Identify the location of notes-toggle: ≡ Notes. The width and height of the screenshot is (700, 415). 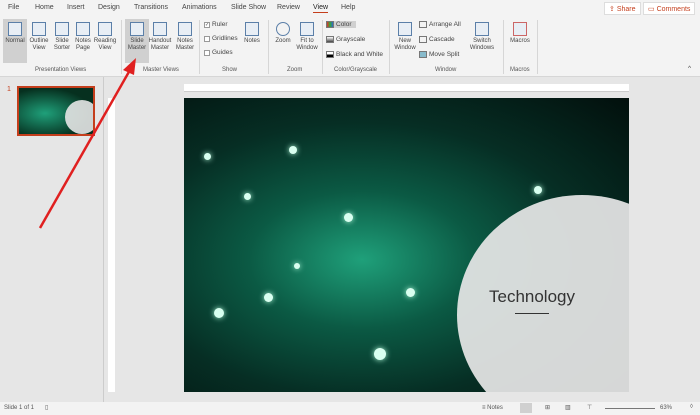
(492, 408).